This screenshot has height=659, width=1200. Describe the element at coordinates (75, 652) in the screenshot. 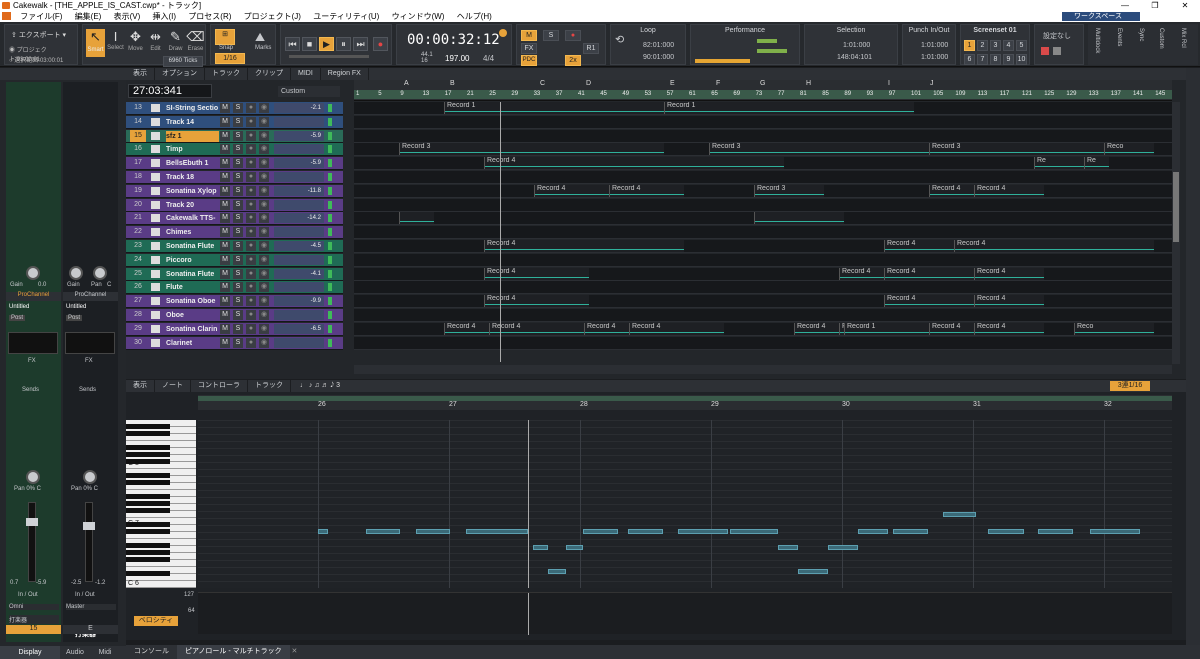

I see `inspector-tab-audio: Audio` at that location.